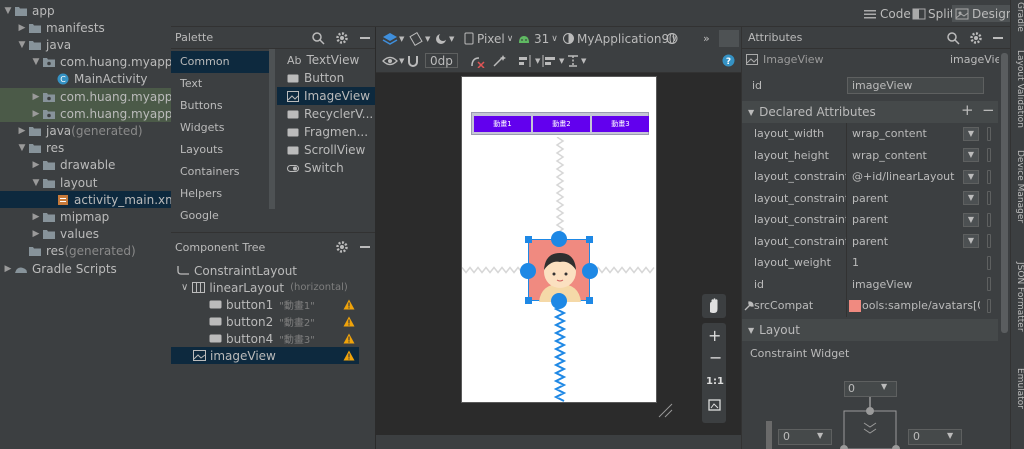  What do you see at coordinates (1017, 17) in the screenshot?
I see `tool-window-tab: Gradle` at bounding box center [1017, 17].